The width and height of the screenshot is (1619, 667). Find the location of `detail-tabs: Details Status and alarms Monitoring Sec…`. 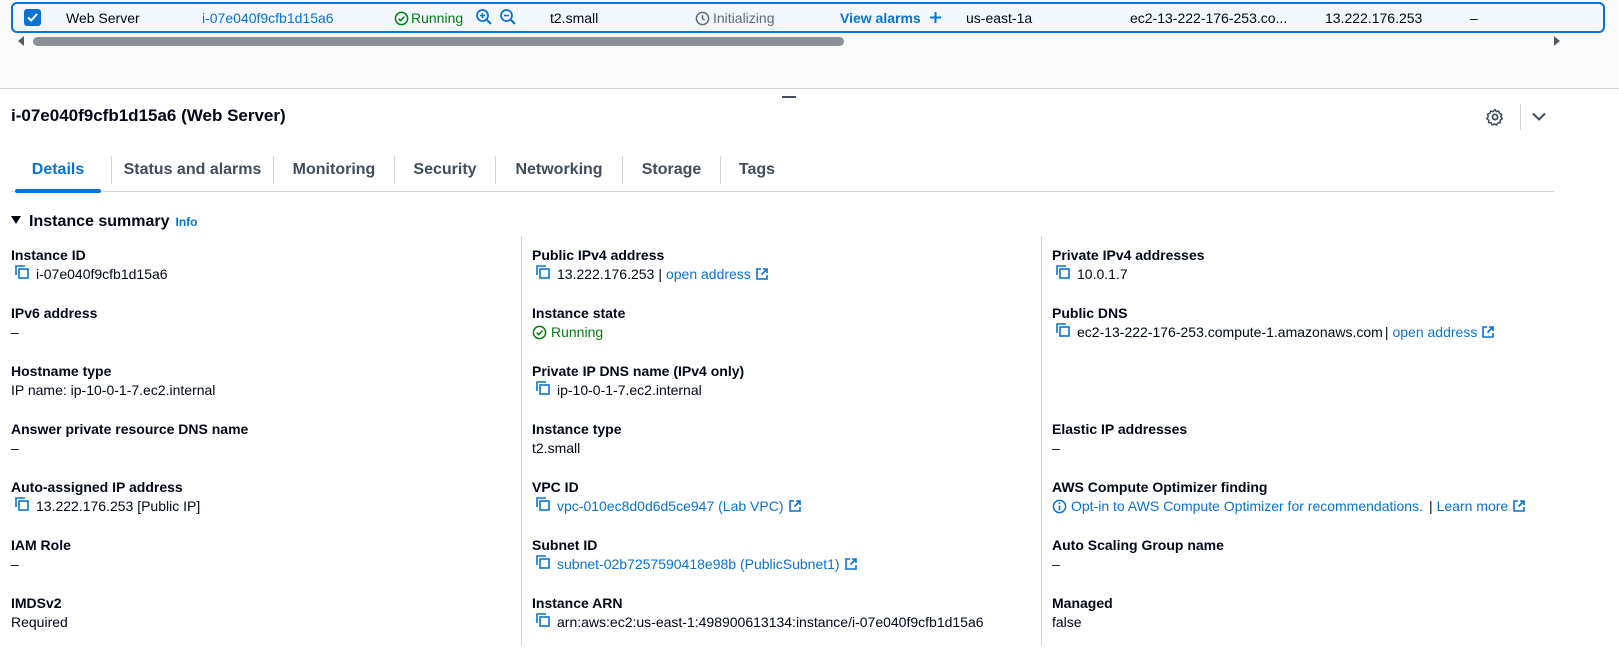

detail-tabs: Details Status and alarms Monitoring Sec… is located at coordinates (782, 173).